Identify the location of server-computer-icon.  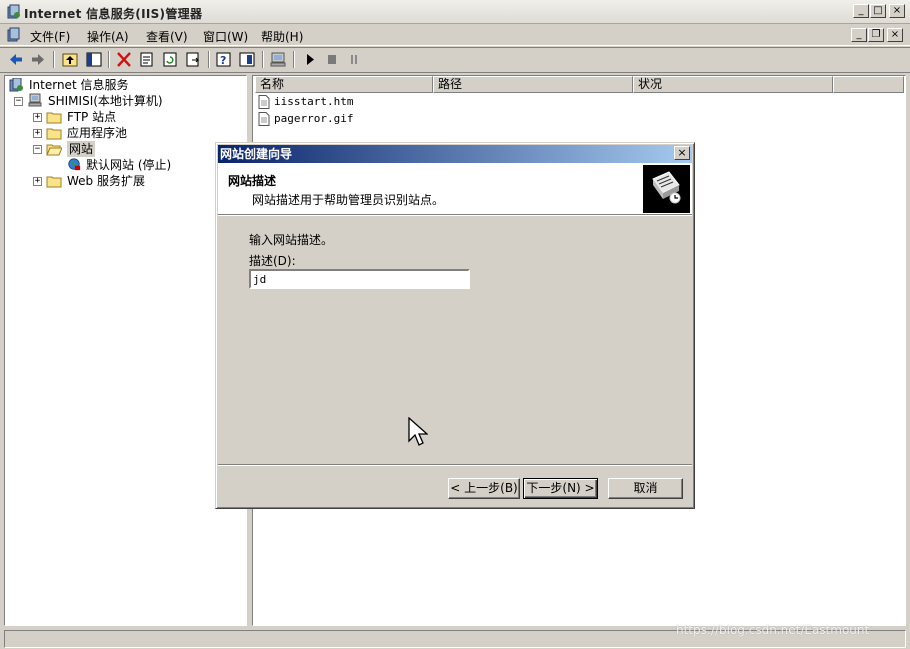
(35, 100).